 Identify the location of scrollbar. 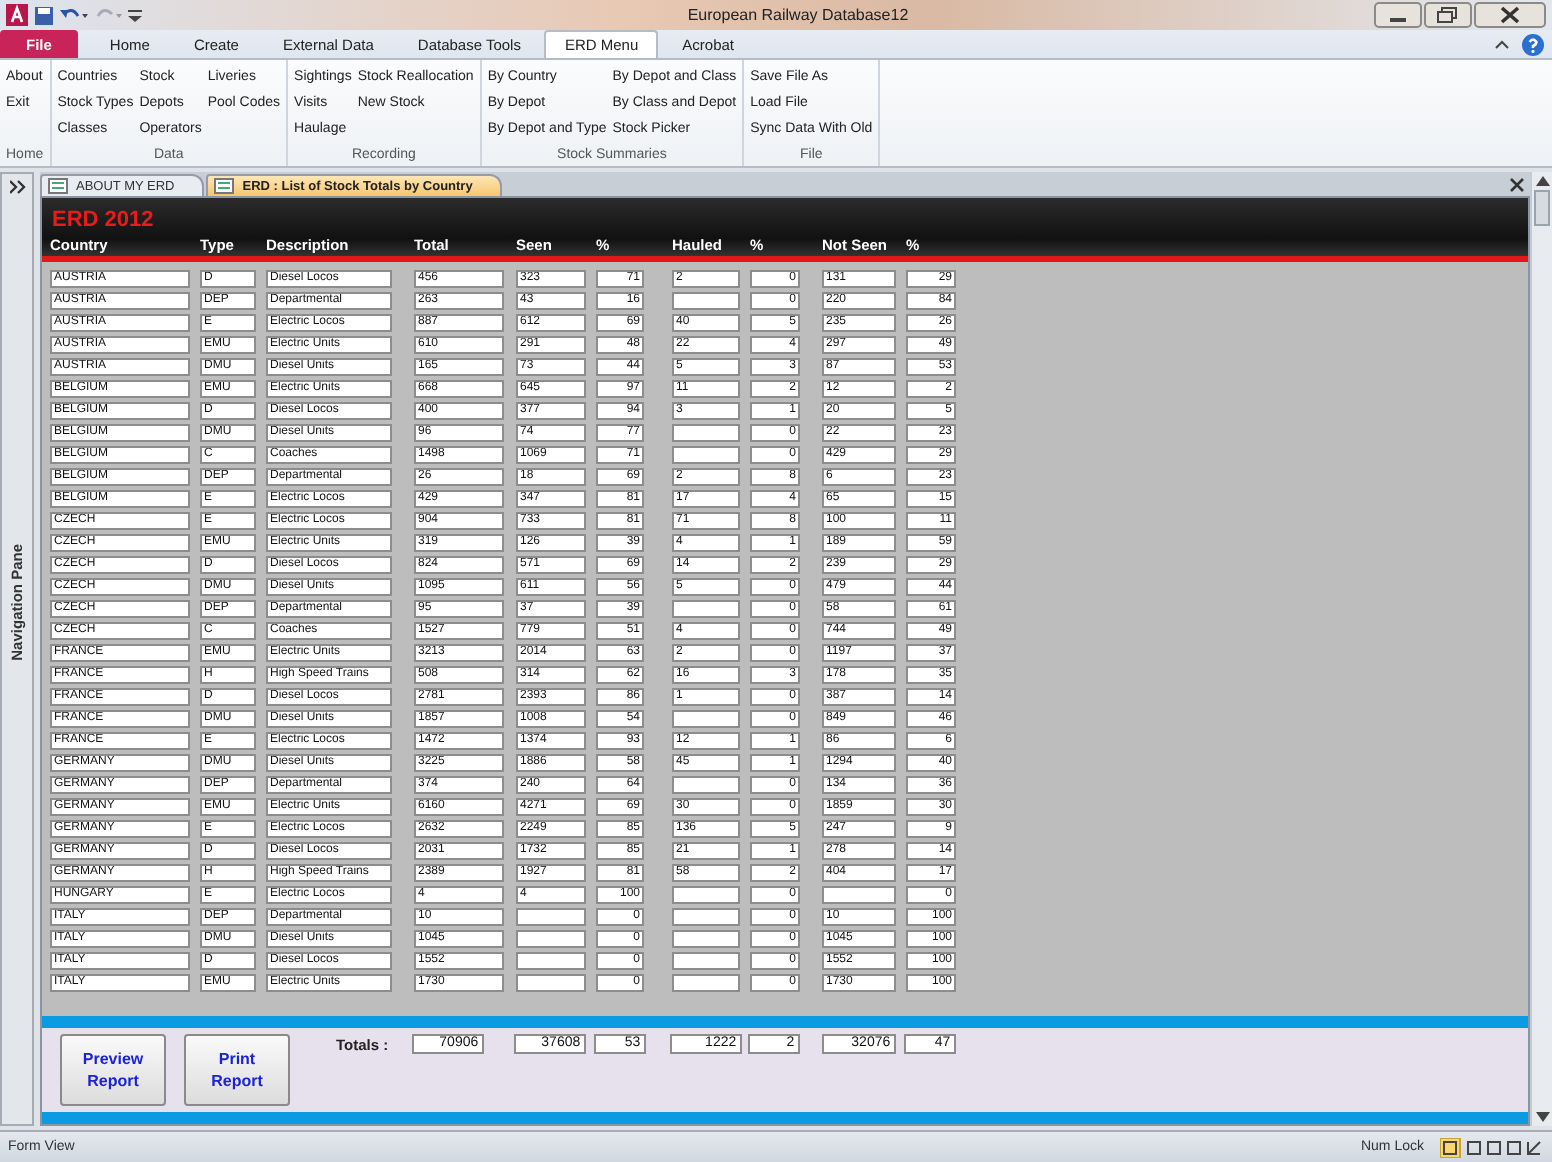
(1541, 649).